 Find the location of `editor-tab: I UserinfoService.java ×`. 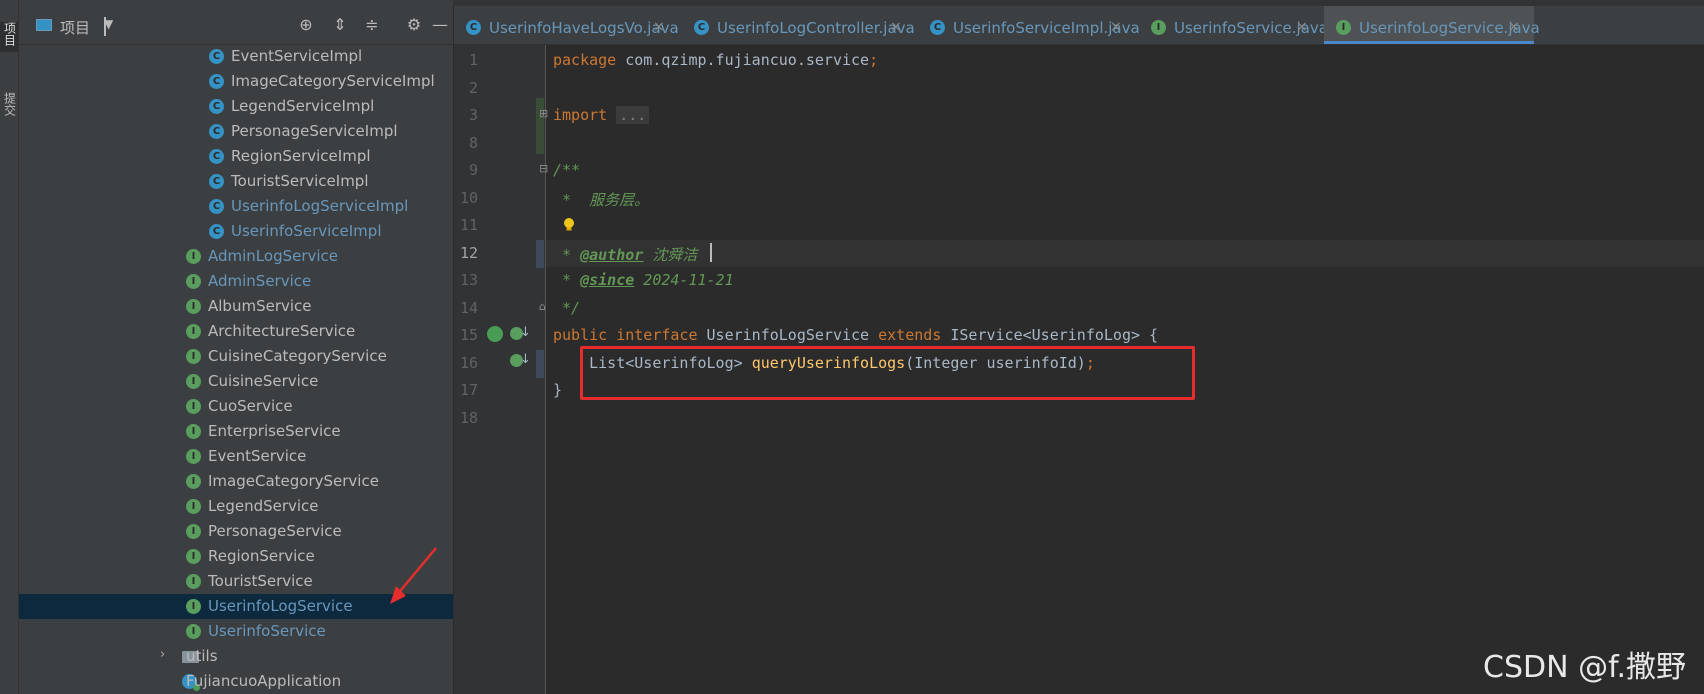

editor-tab: I UserinfoService.java × is located at coordinates (1233, 25).